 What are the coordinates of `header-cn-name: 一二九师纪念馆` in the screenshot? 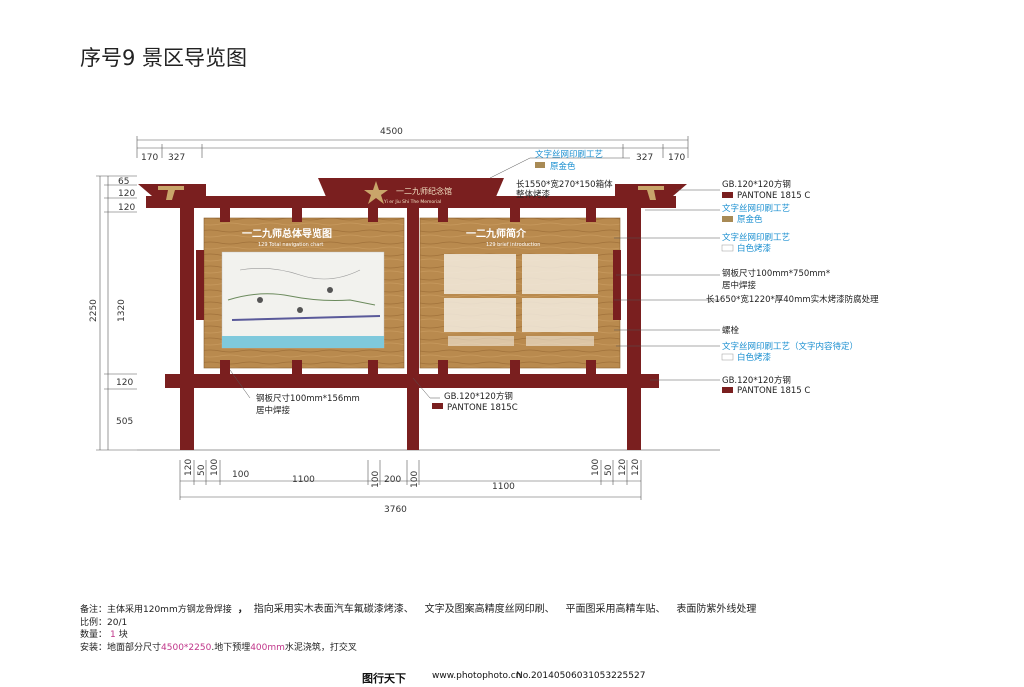 It's located at (424, 191).